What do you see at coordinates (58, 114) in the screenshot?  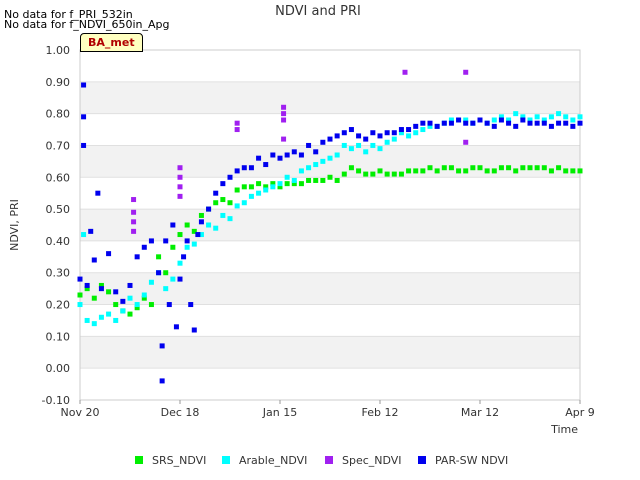 I see `y-tick-label: 0.80` at bounding box center [58, 114].